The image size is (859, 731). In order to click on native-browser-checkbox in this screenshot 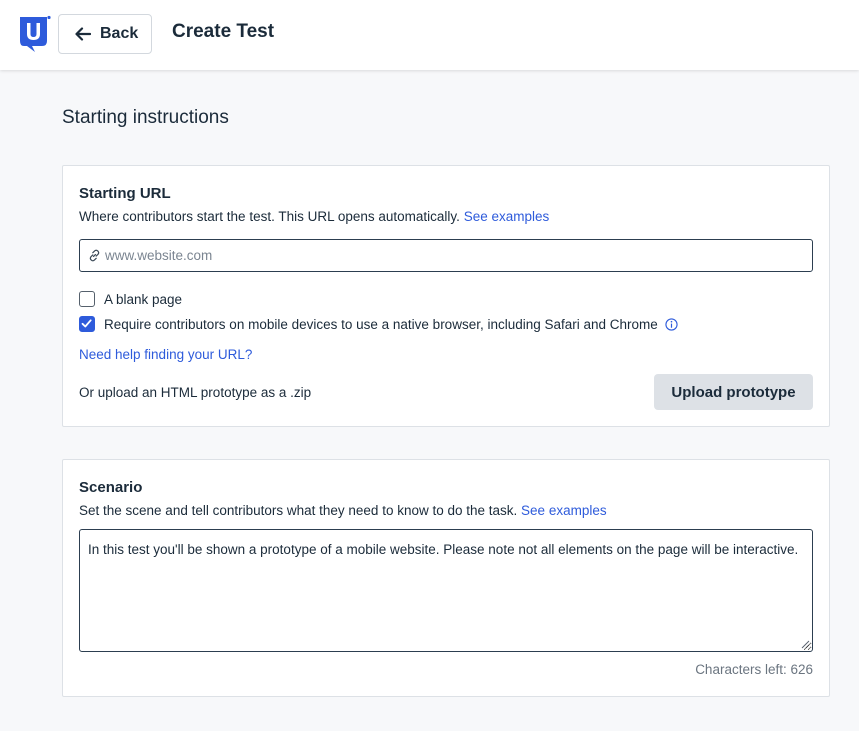, I will do `click(87, 324)`.